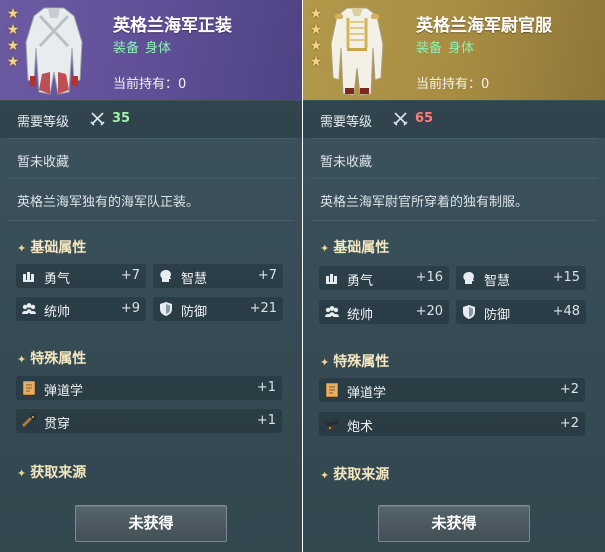 This screenshot has width=605, height=552. Describe the element at coordinates (454, 119) in the screenshot. I see `level-requirement-row: 需要等级 65` at that location.